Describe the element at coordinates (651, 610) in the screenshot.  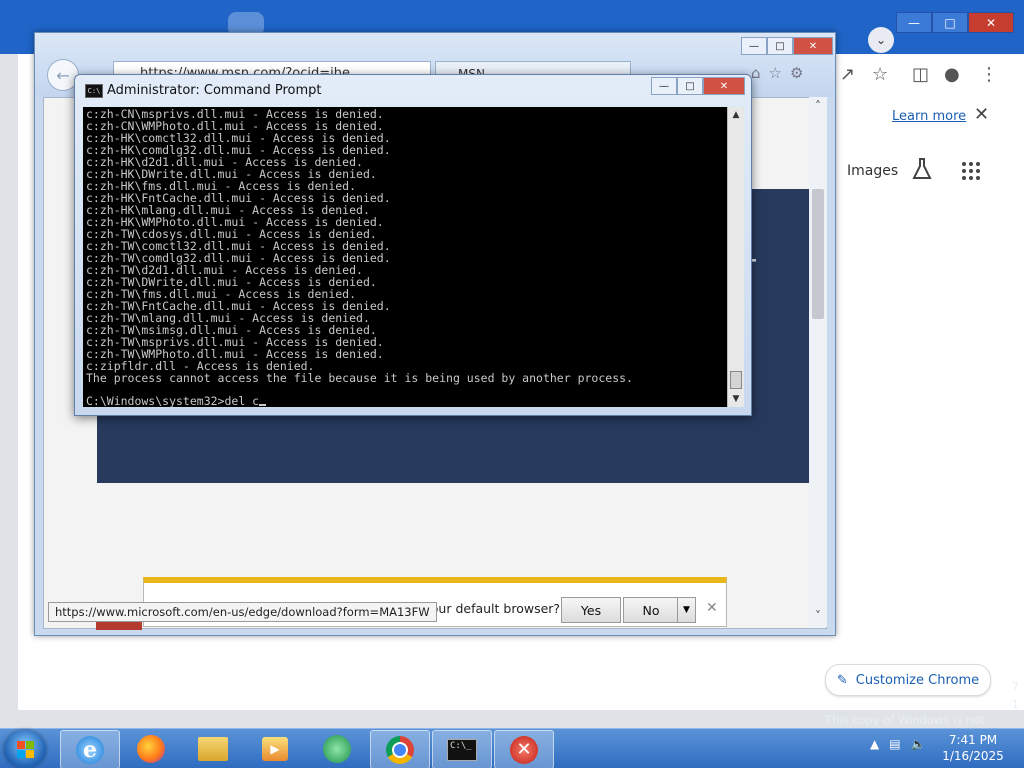
I see `no-button: No` at that location.